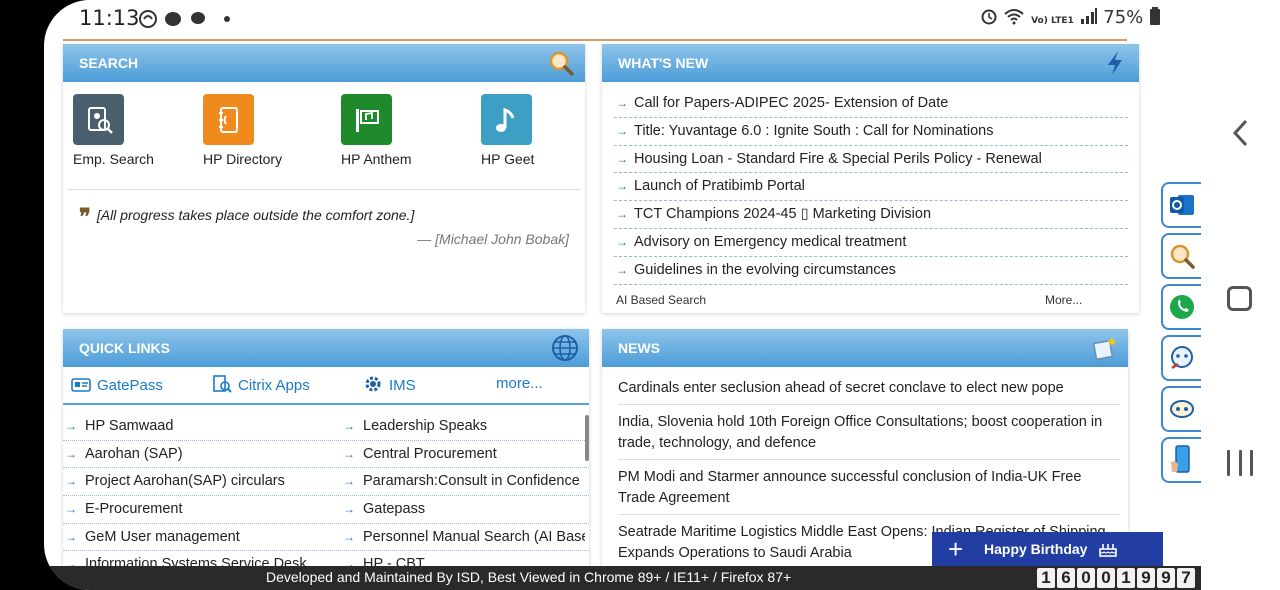 Image resolution: width=1280 pixels, height=590 pixels. I want to click on whats-new-item: → Launch of Pratibimb Portal, so click(871, 187).